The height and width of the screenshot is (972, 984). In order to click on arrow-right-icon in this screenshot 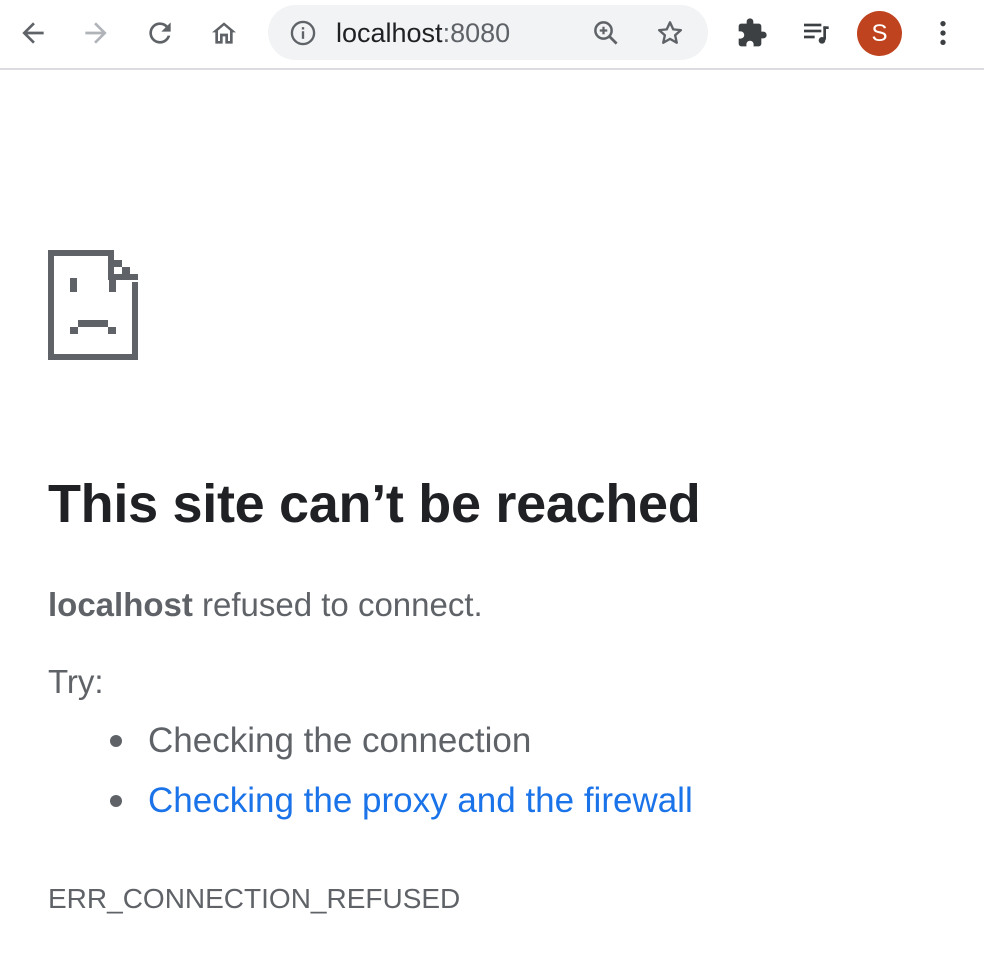, I will do `click(96, 33)`.